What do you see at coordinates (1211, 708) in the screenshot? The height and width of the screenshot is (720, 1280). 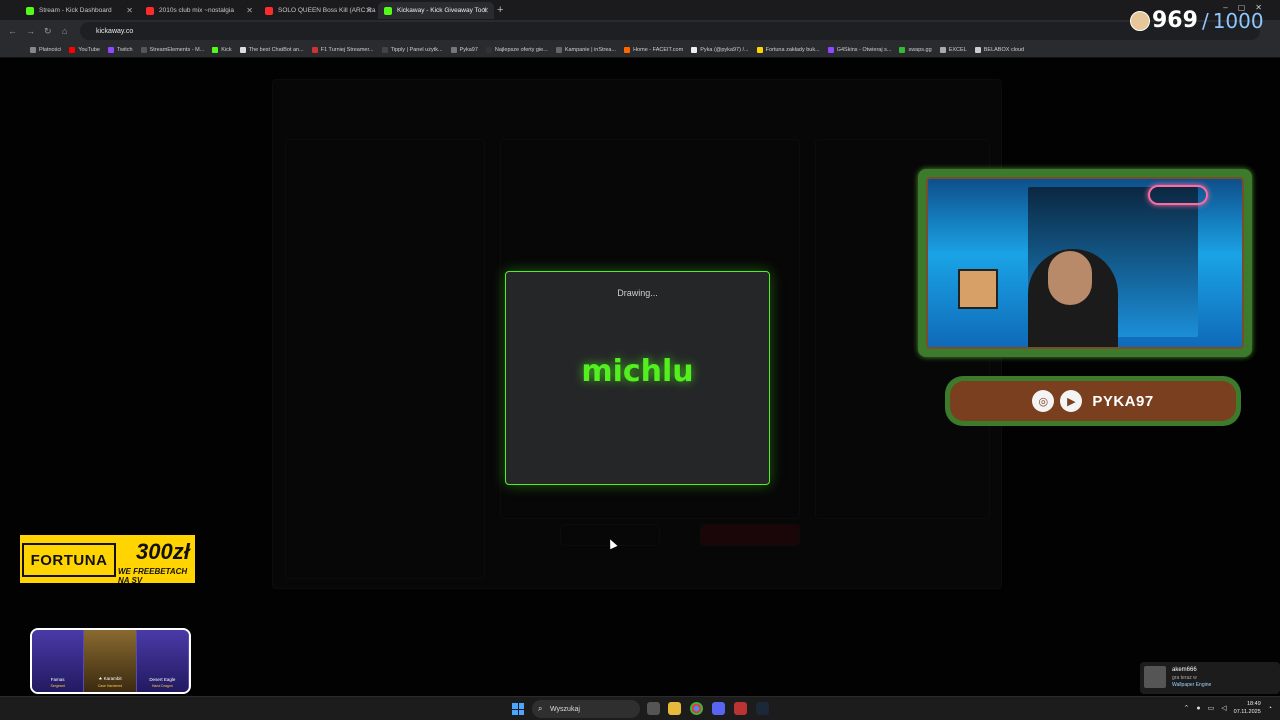 I see `network-icon: ▭` at bounding box center [1211, 708].